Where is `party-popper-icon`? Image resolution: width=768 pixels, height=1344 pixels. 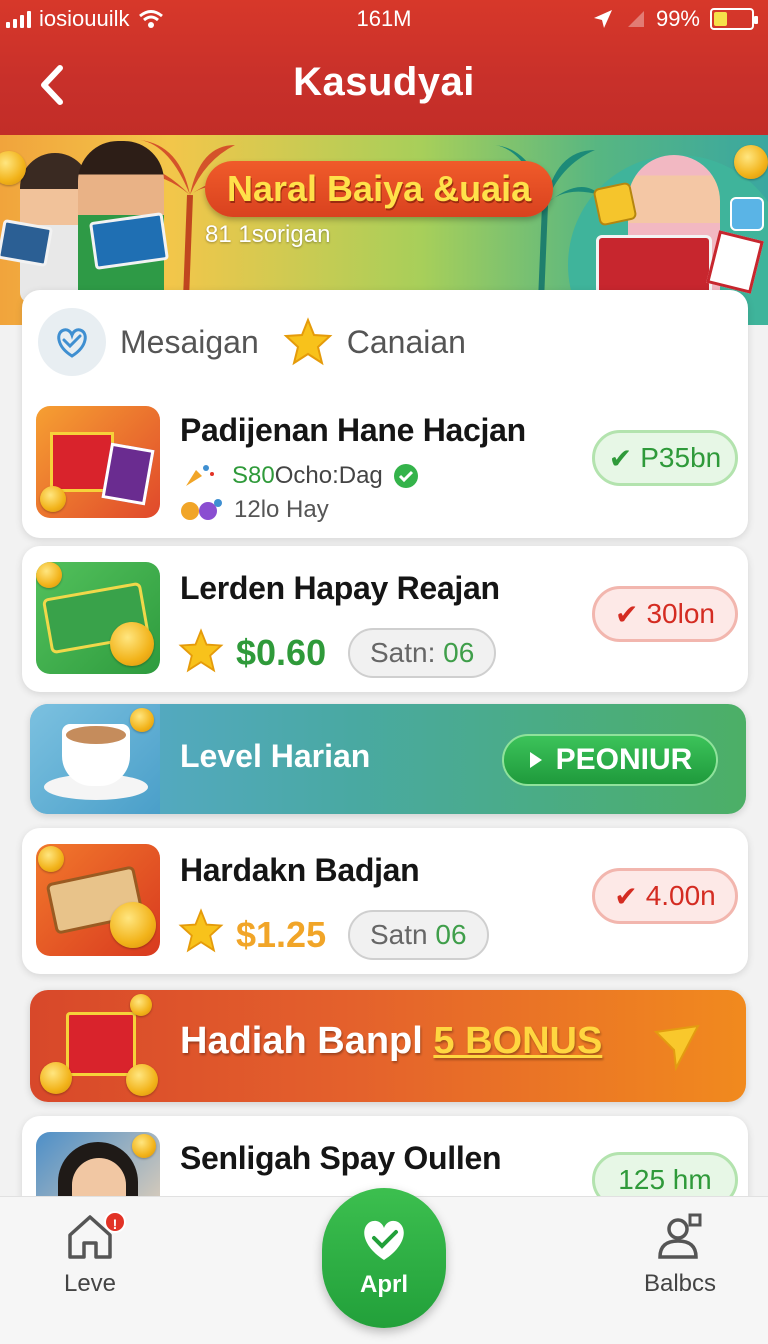 party-popper-icon is located at coordinates (200, 475).